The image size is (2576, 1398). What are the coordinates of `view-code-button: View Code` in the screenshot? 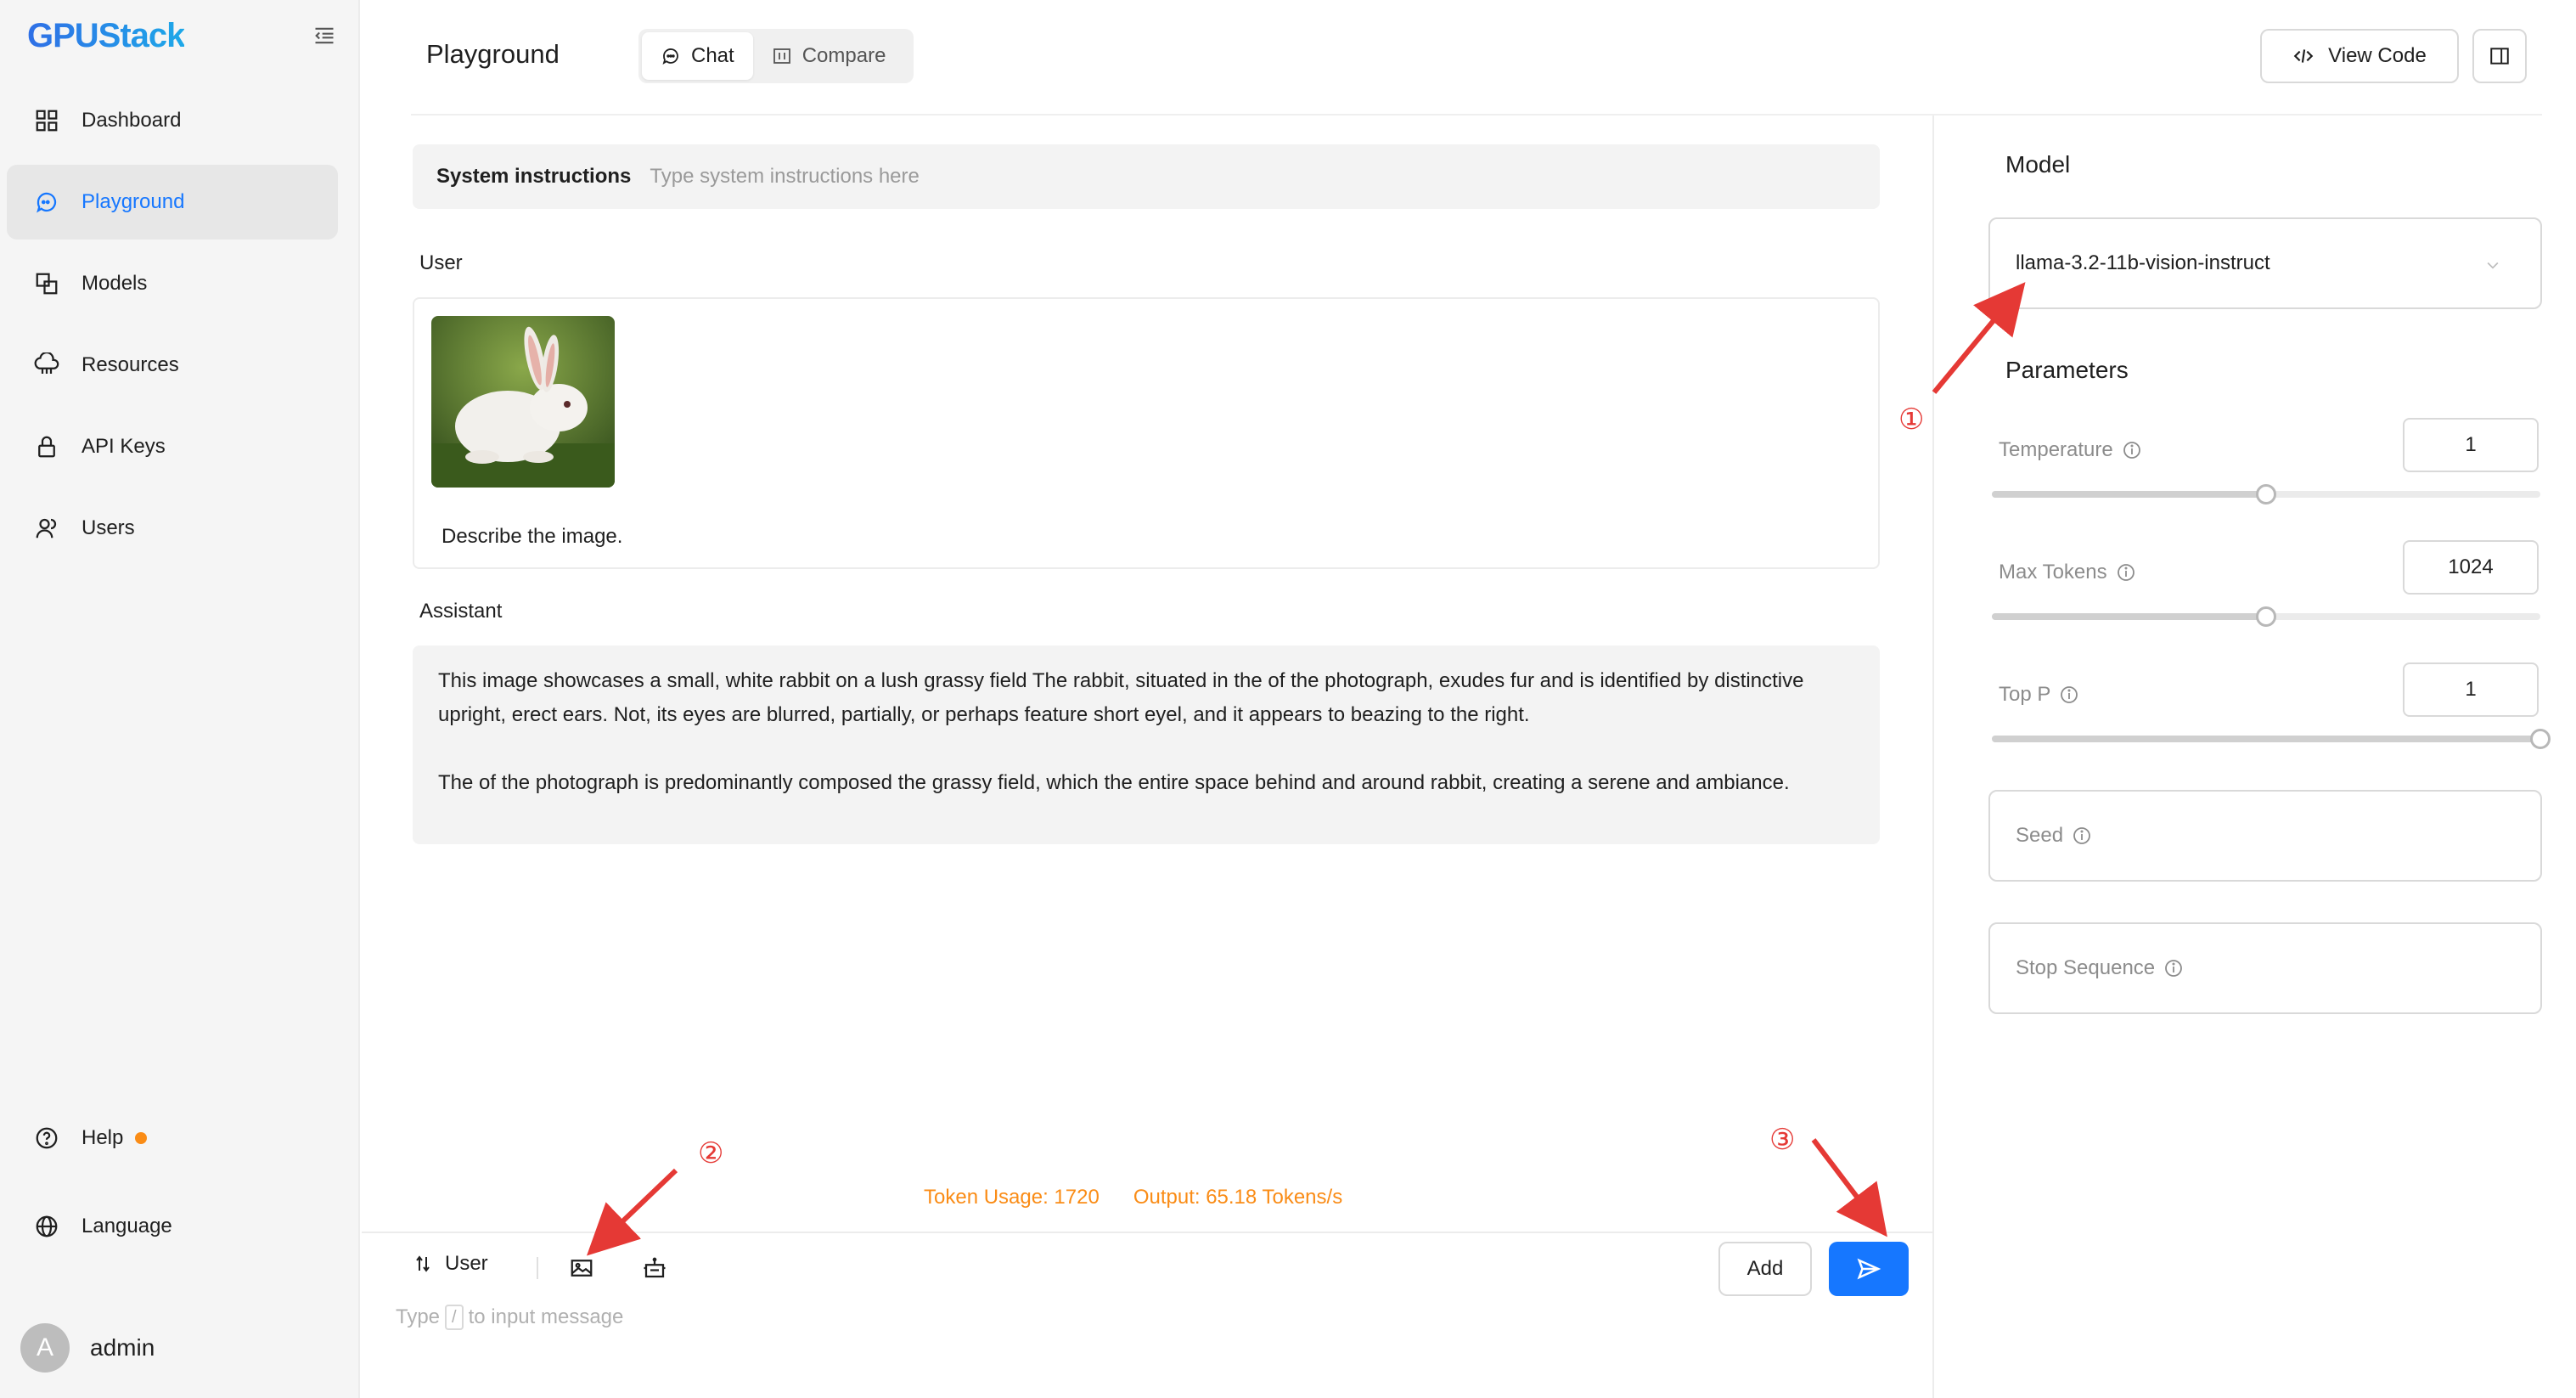 It's located at (2359, 56).